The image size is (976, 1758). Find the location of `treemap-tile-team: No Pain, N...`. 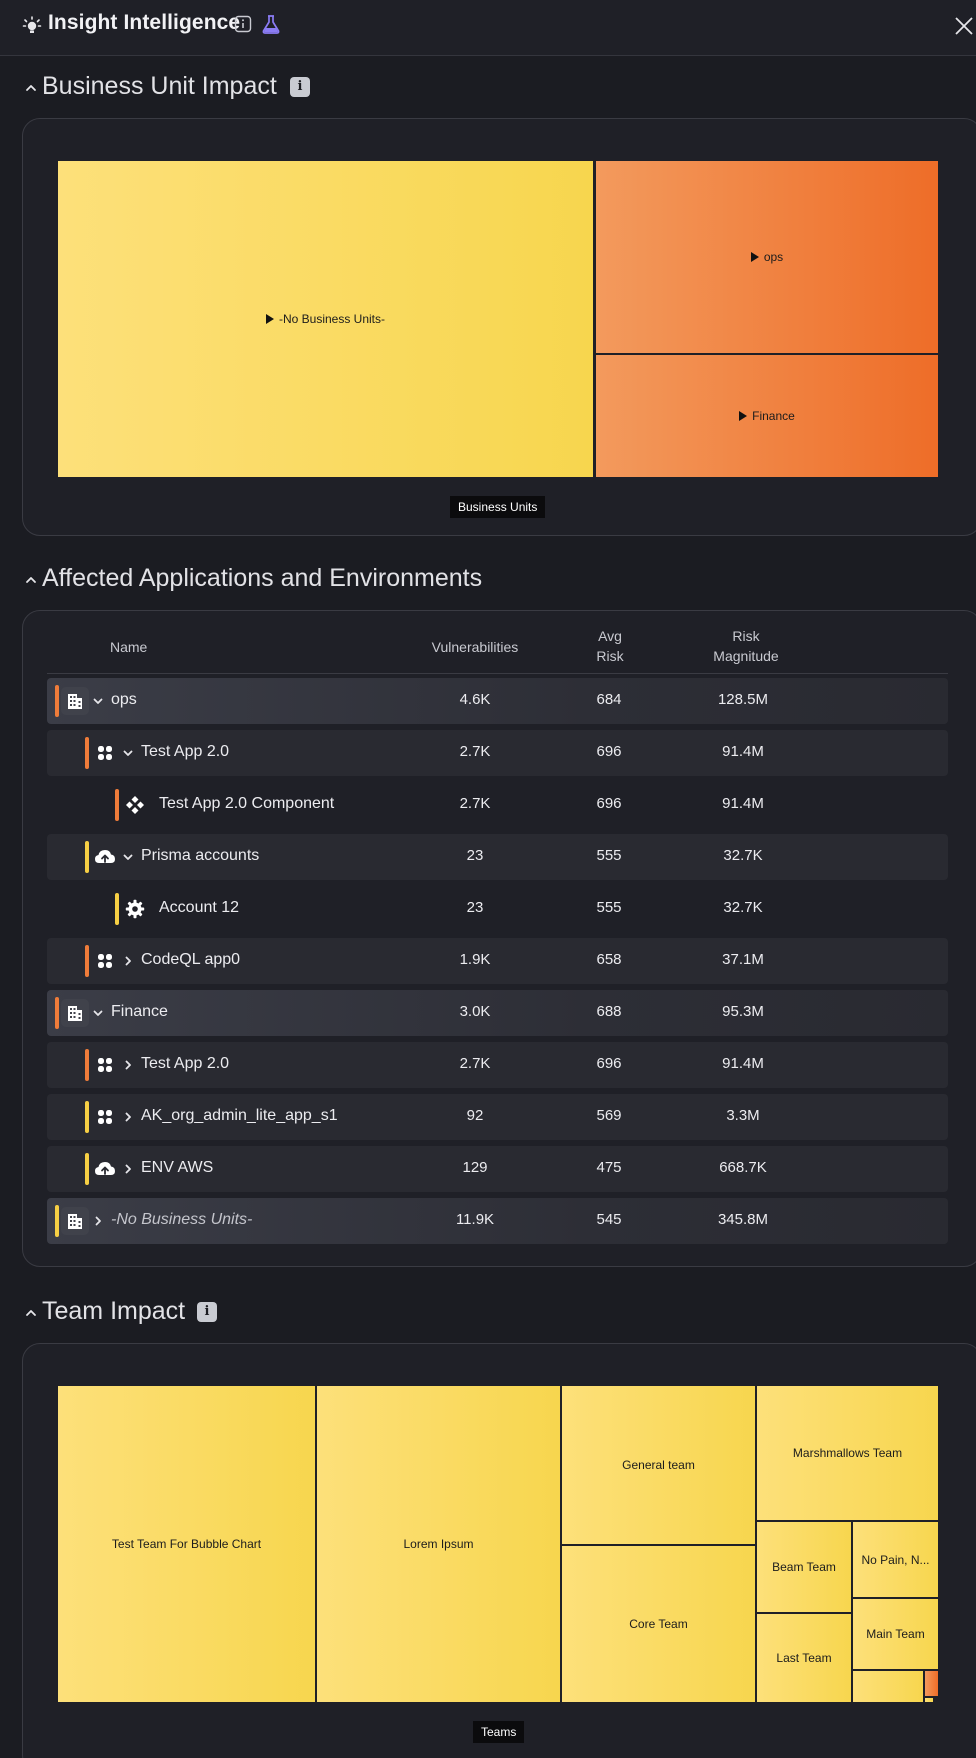

treemap-tile-team: No Pain, N... is located at coordinates (895, 1559).